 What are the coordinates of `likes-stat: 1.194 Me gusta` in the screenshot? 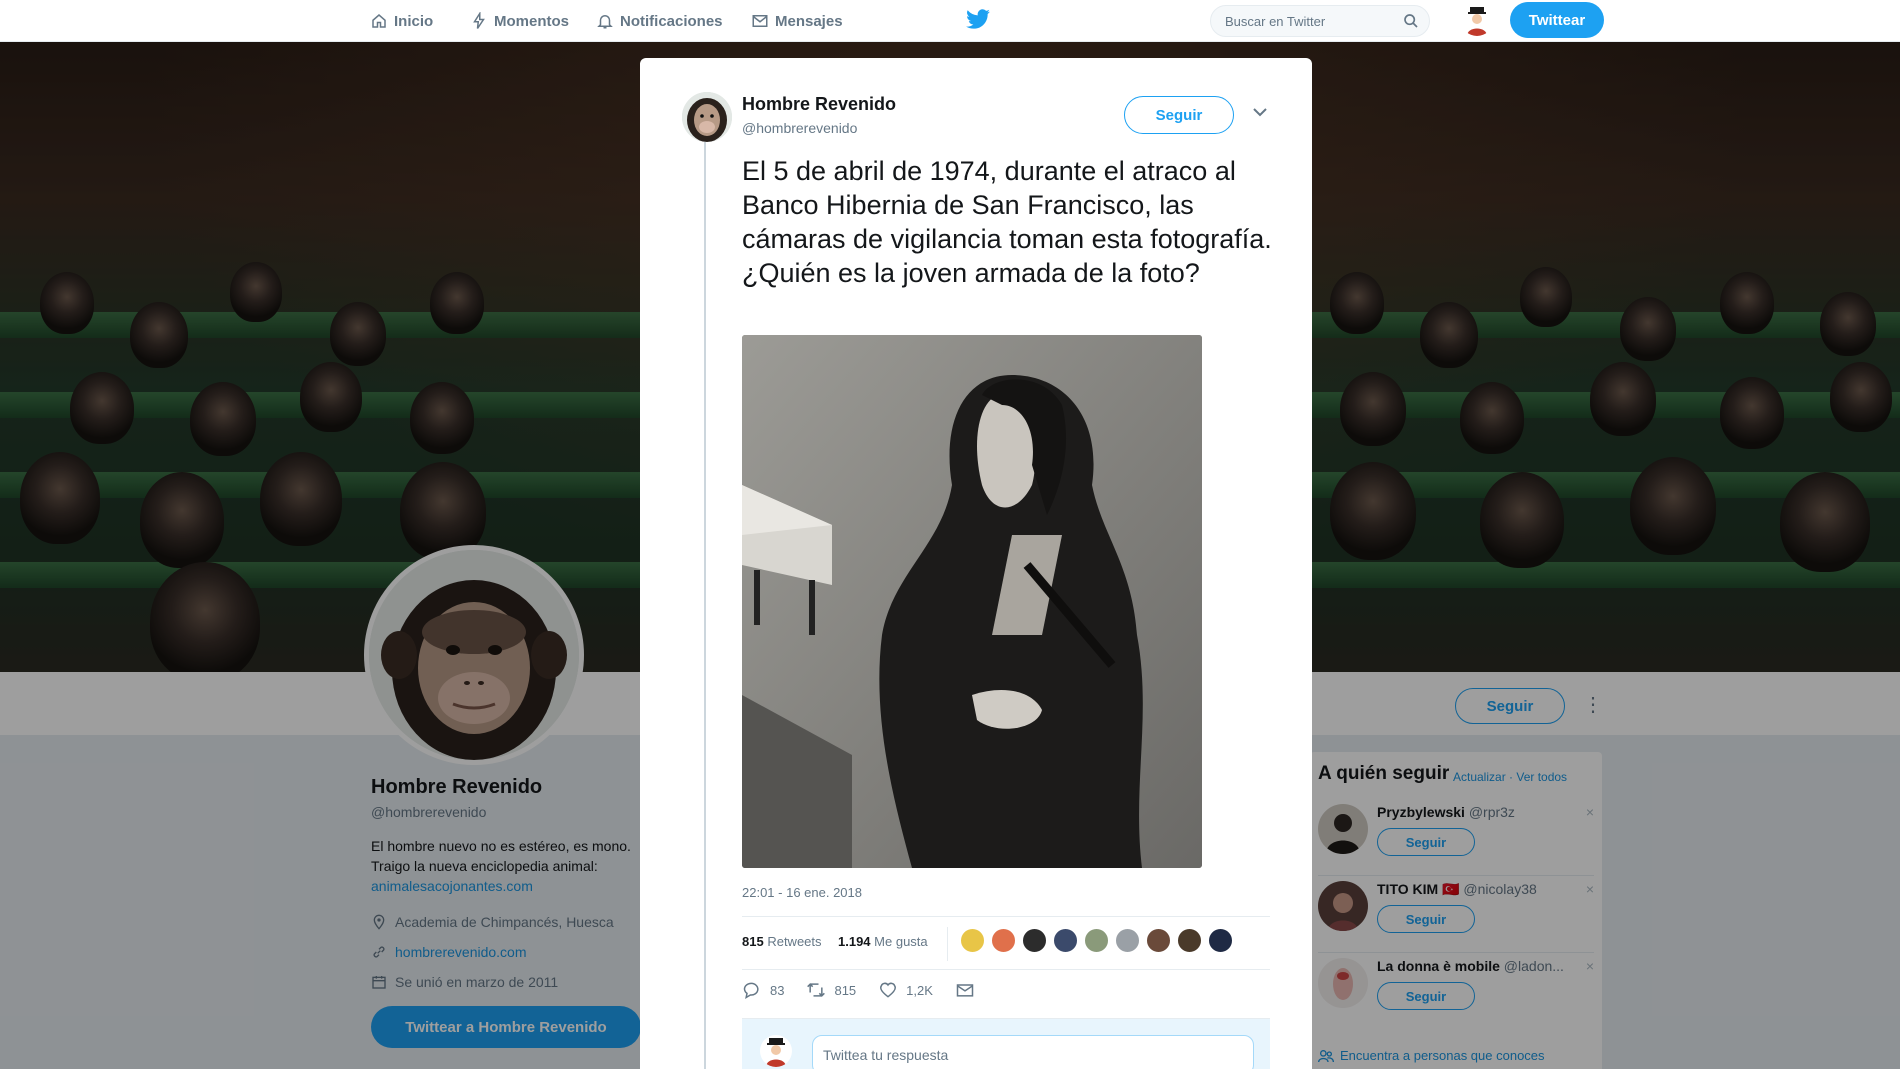 It's located at (883, 941).